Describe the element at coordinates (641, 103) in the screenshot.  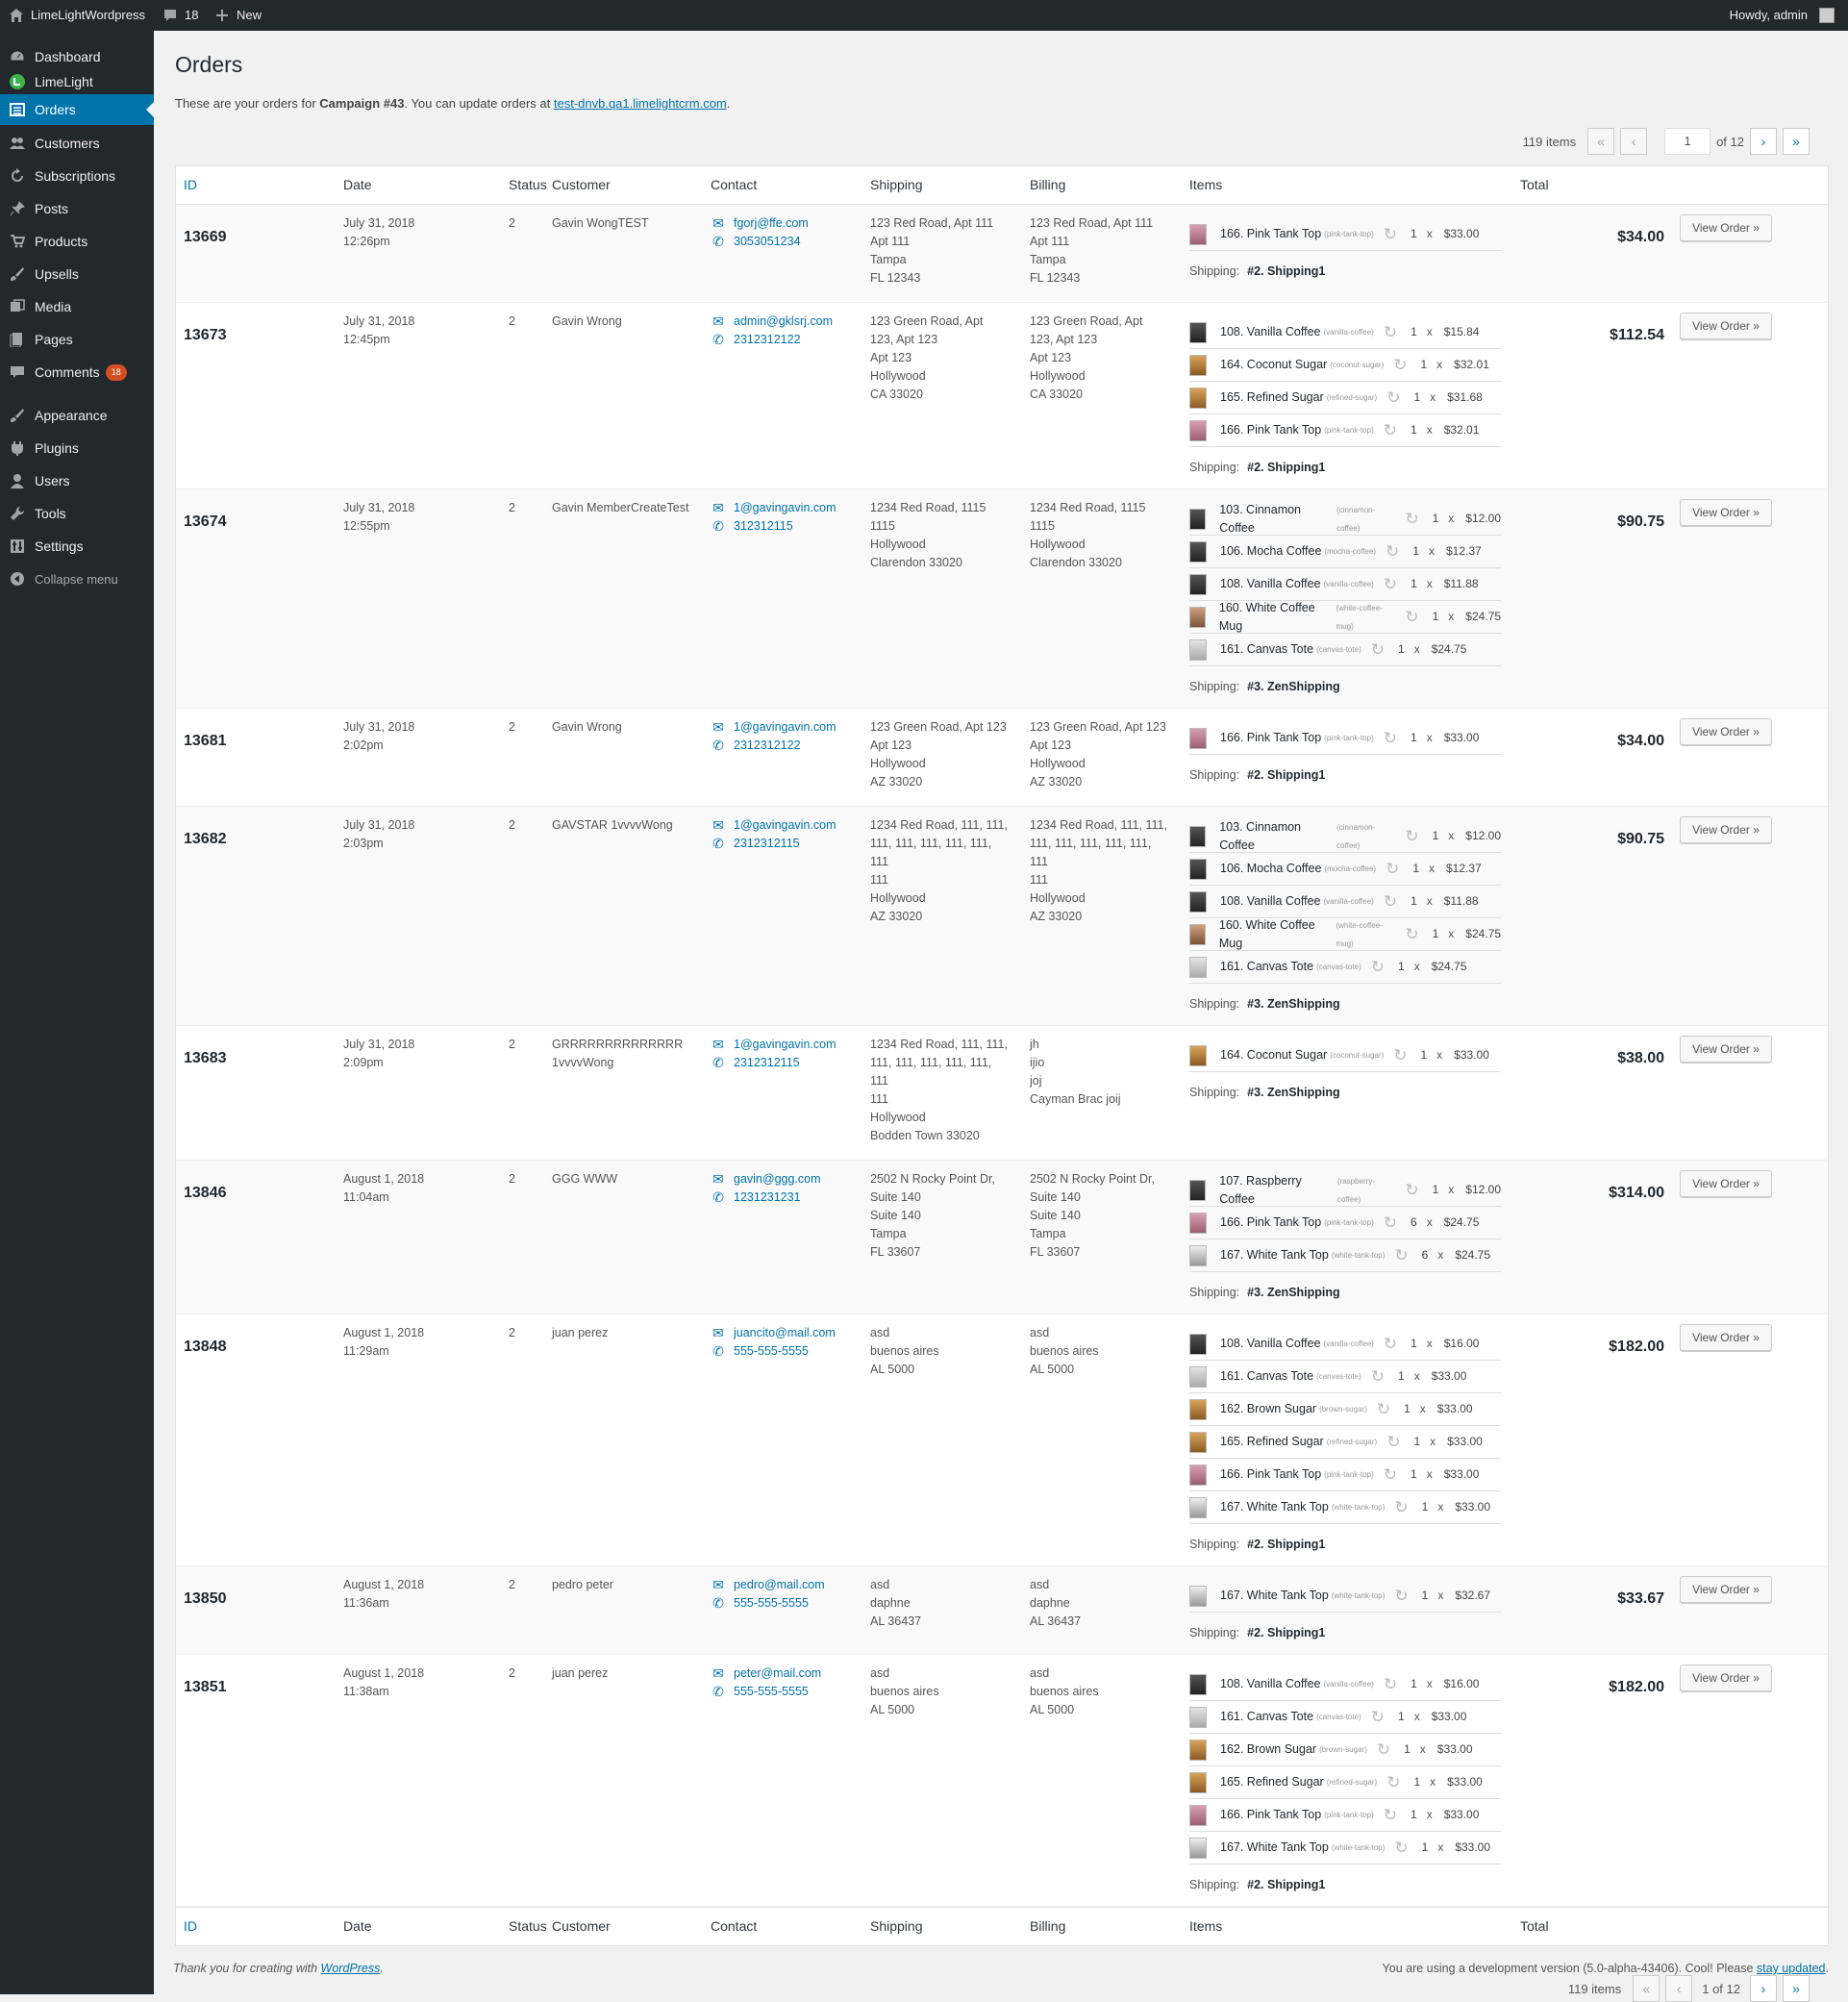
I see `crm-link: test-dnvb.qa1.limelightcrm.com` at that location.